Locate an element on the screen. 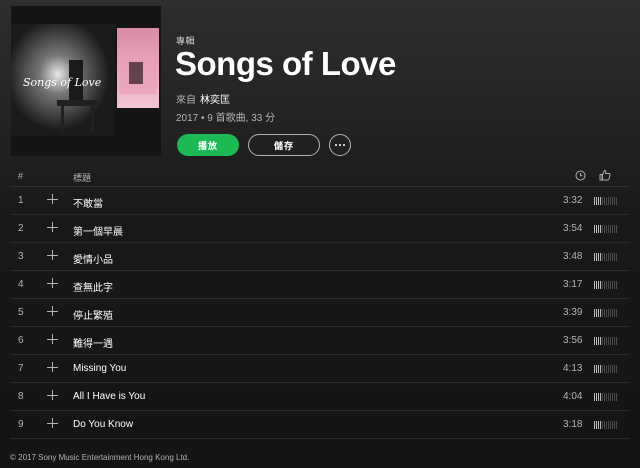  track-row: 6 難得一遇 3:56 is located at coordinates (320, 341).